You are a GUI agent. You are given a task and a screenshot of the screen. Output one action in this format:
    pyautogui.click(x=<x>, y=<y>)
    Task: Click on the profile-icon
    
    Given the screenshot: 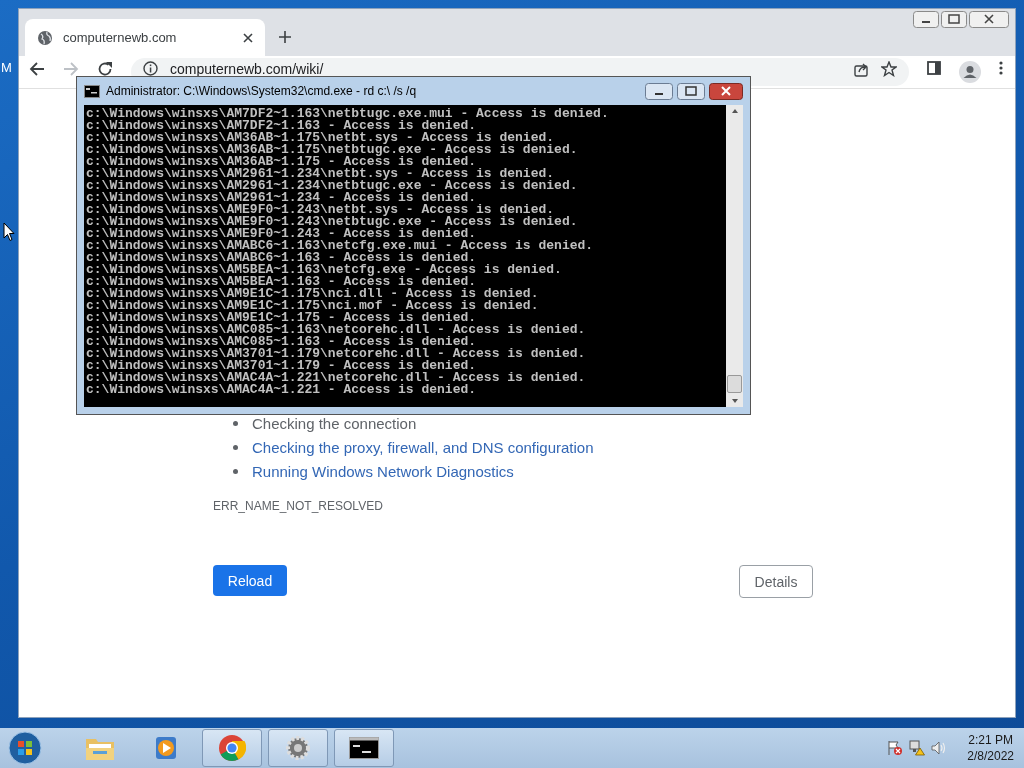 What is the action you would take?
    pyautogui.click(x=970, y=72)
    